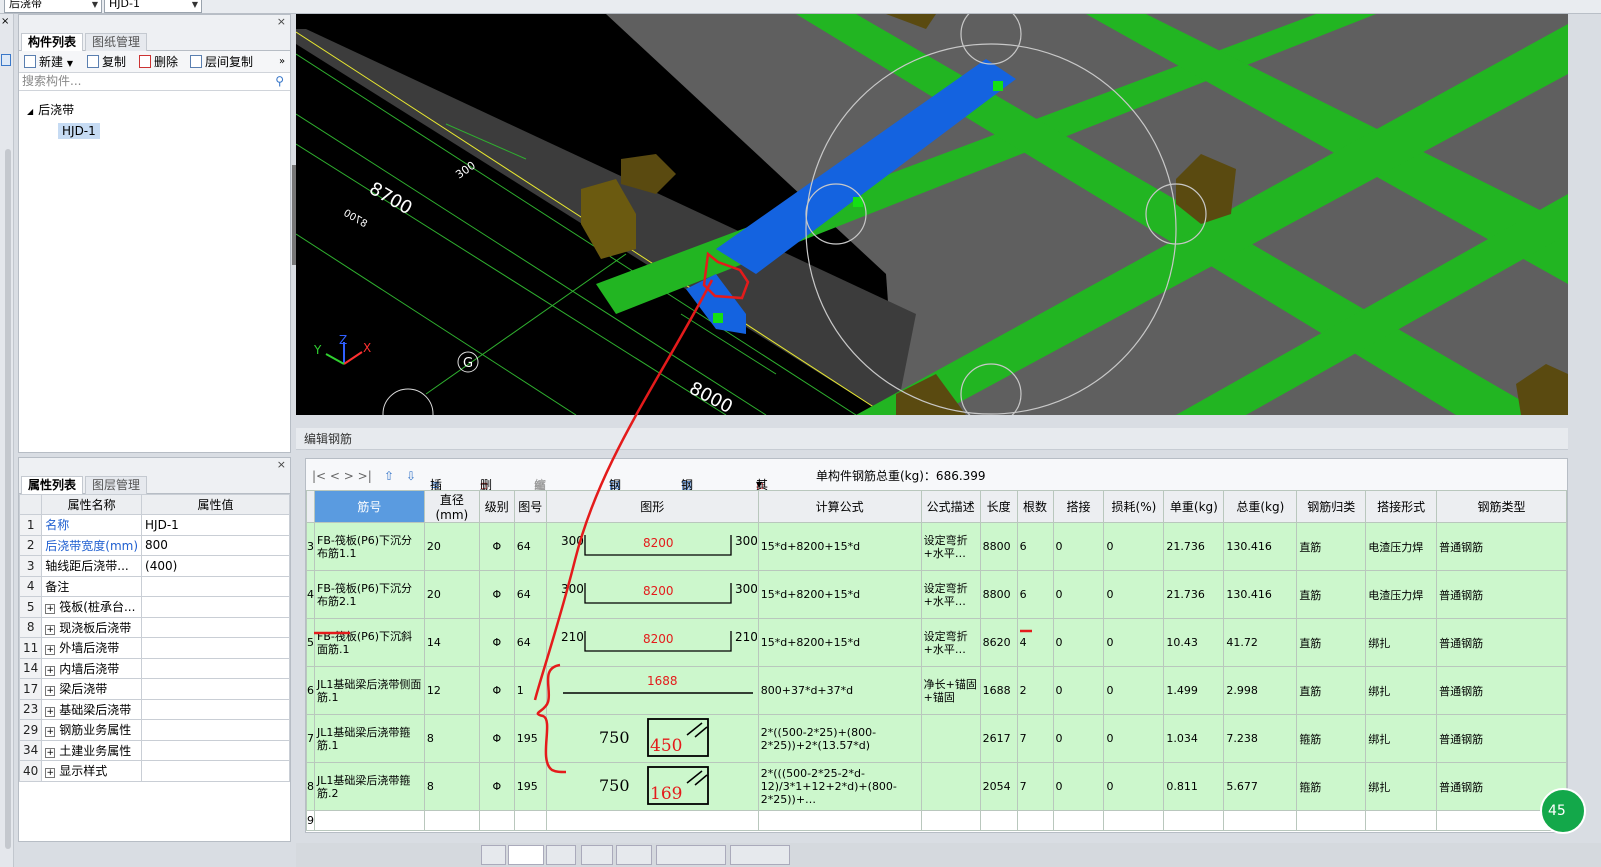  What do you see at coordinates (1260, 690) in the screenshot?
I see `rebar-cell-total: 2.998` at bounding box center [1260, 690].